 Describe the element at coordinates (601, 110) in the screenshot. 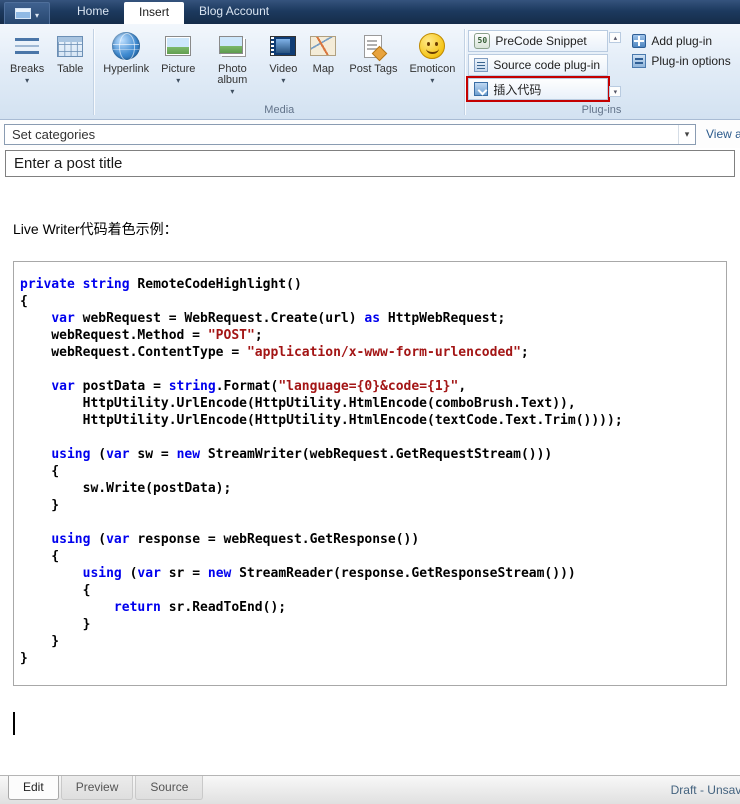

I see `plugins-group-label: Plug-ins` at that location.